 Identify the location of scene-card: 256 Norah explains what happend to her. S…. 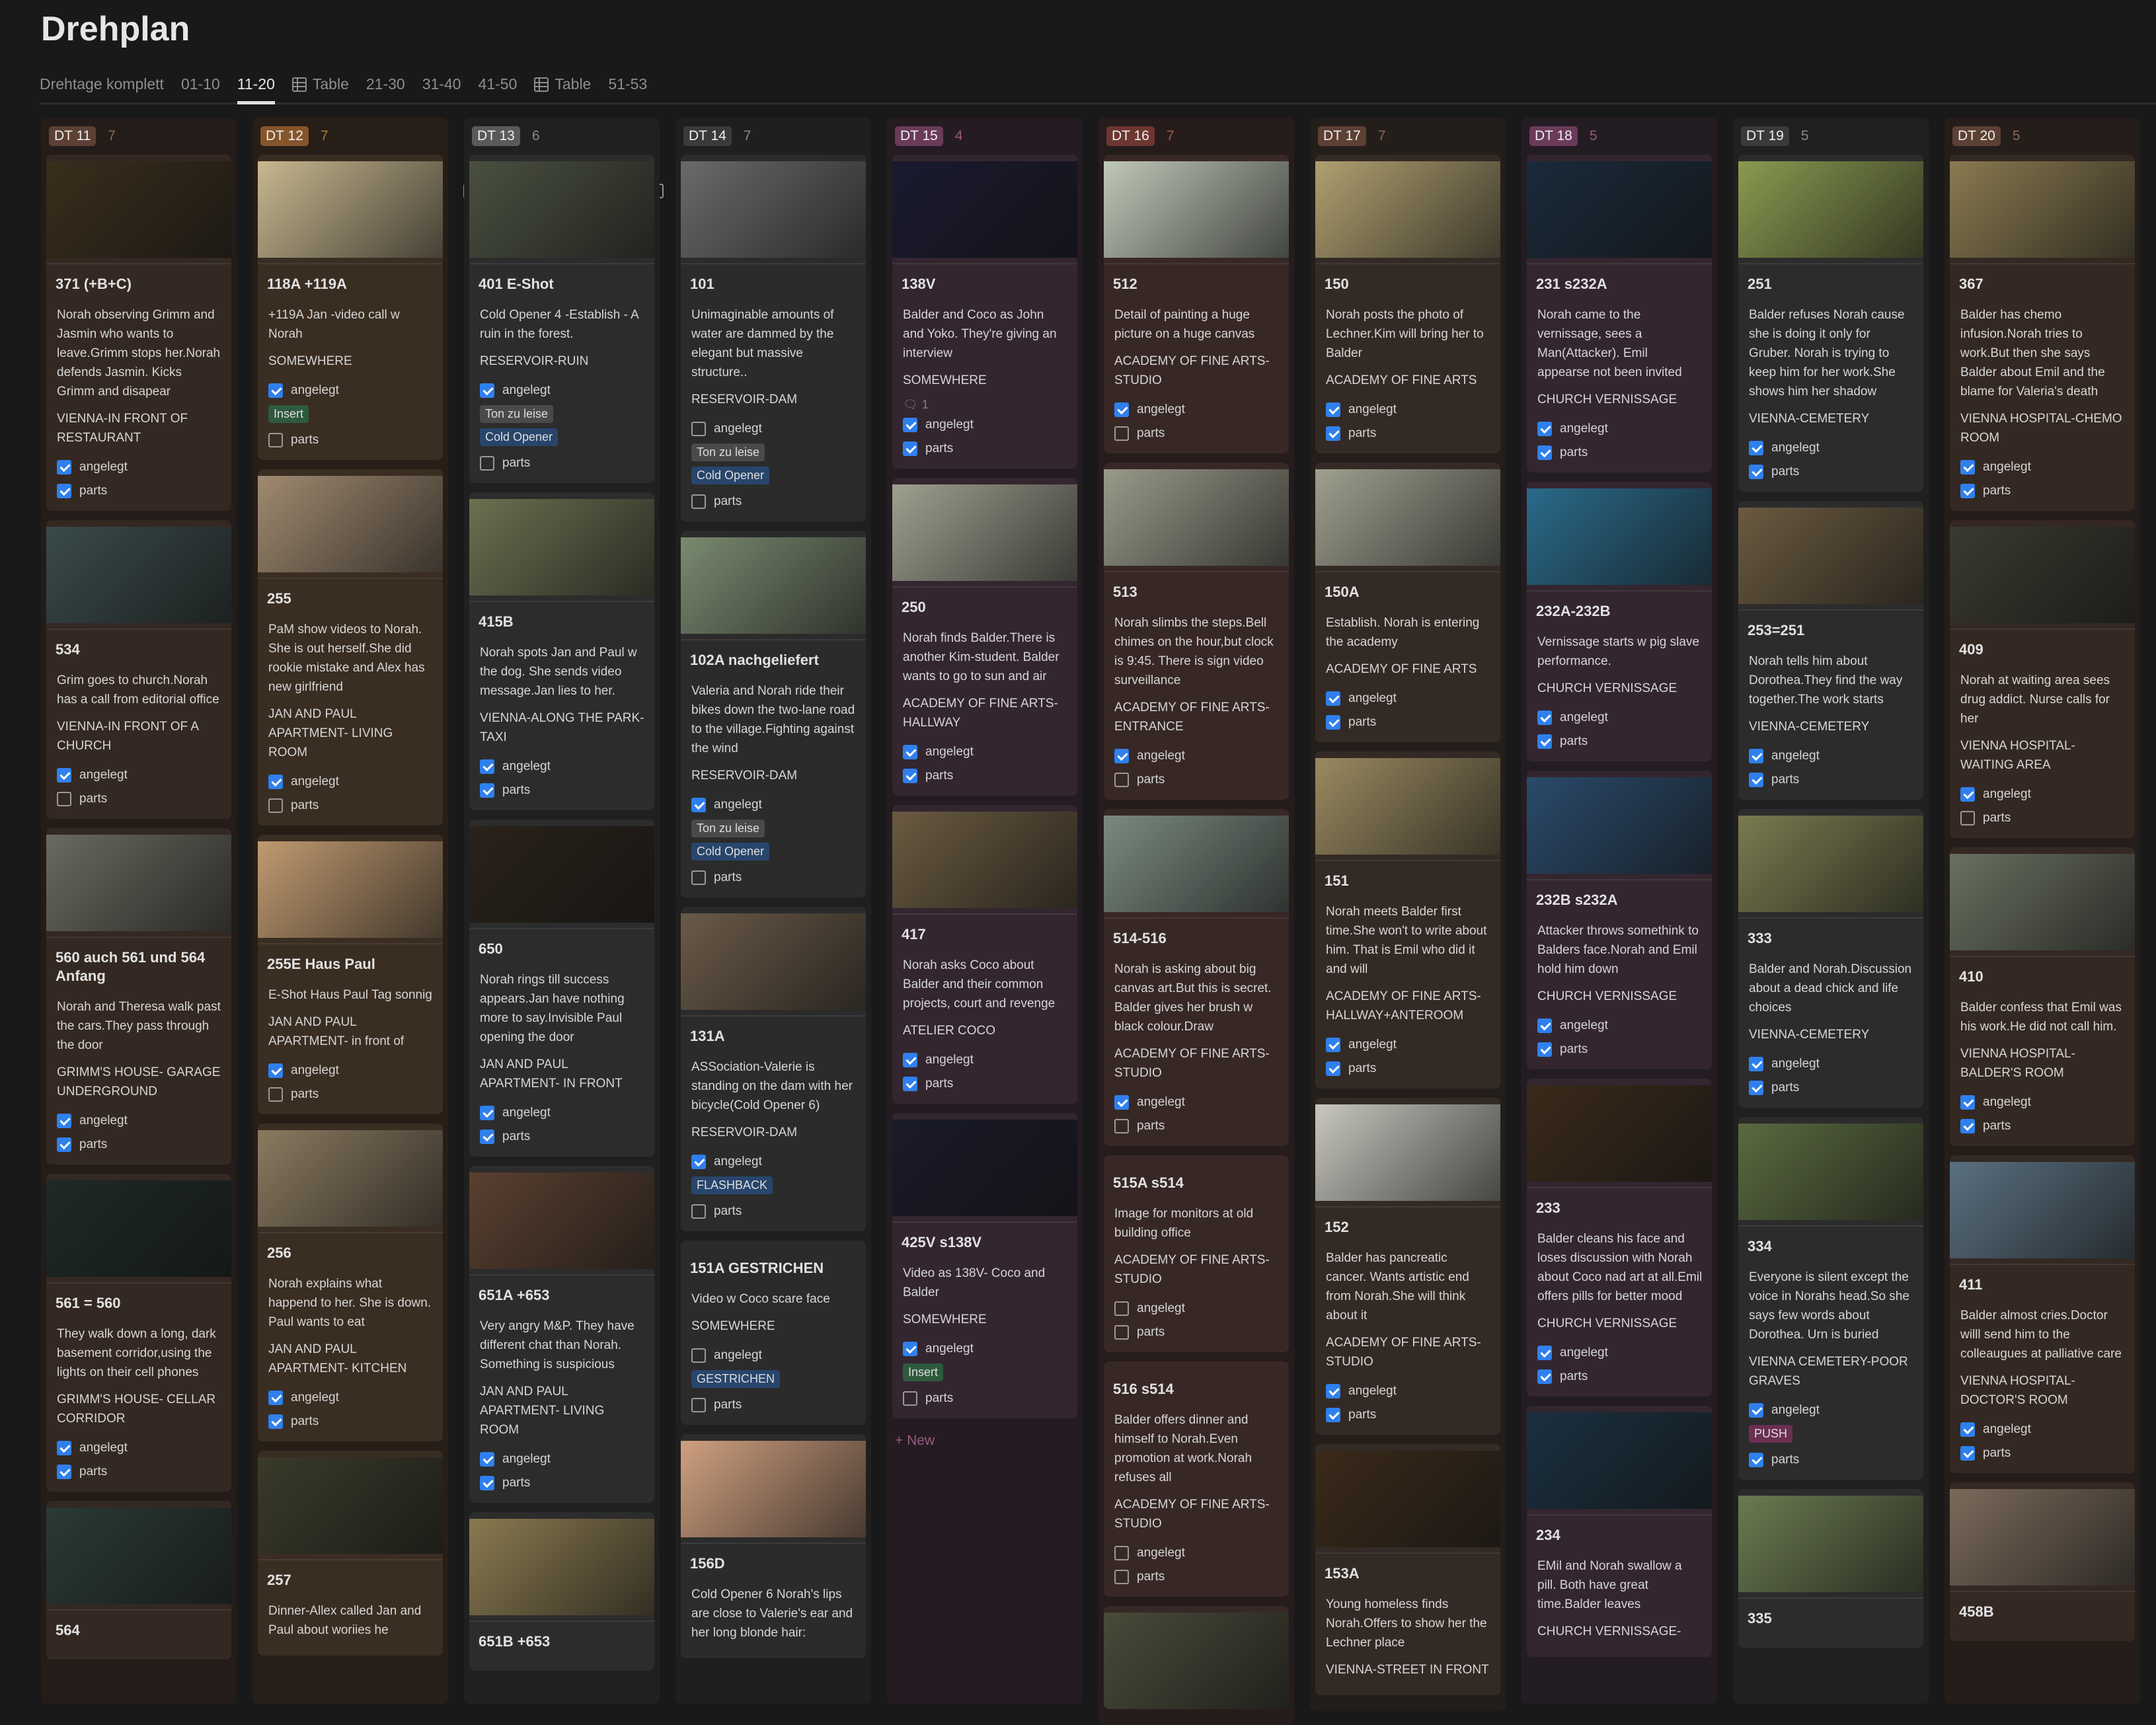
(350, 1282).